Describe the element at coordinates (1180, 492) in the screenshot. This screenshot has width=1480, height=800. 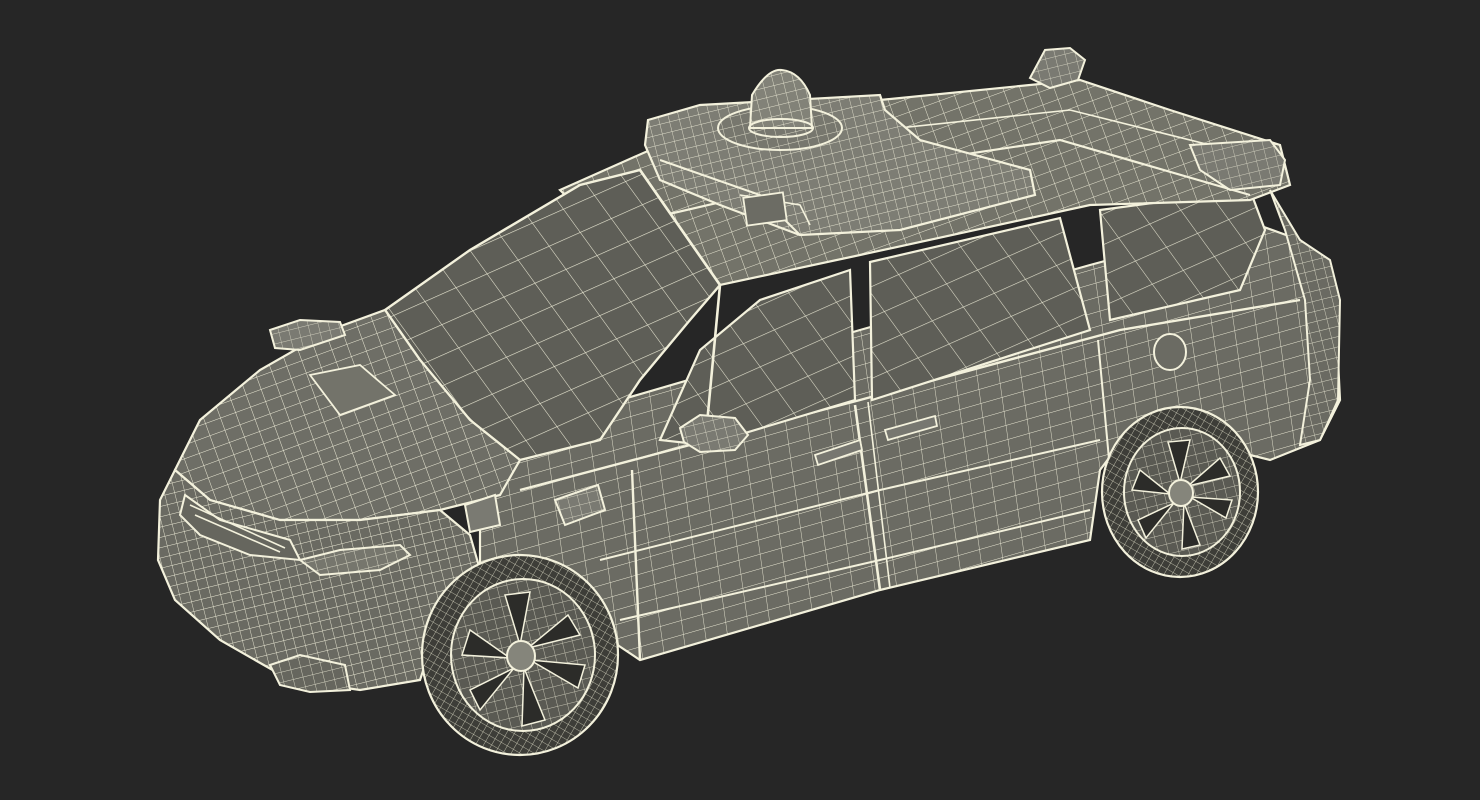
I see `rear-wheel` at that location.